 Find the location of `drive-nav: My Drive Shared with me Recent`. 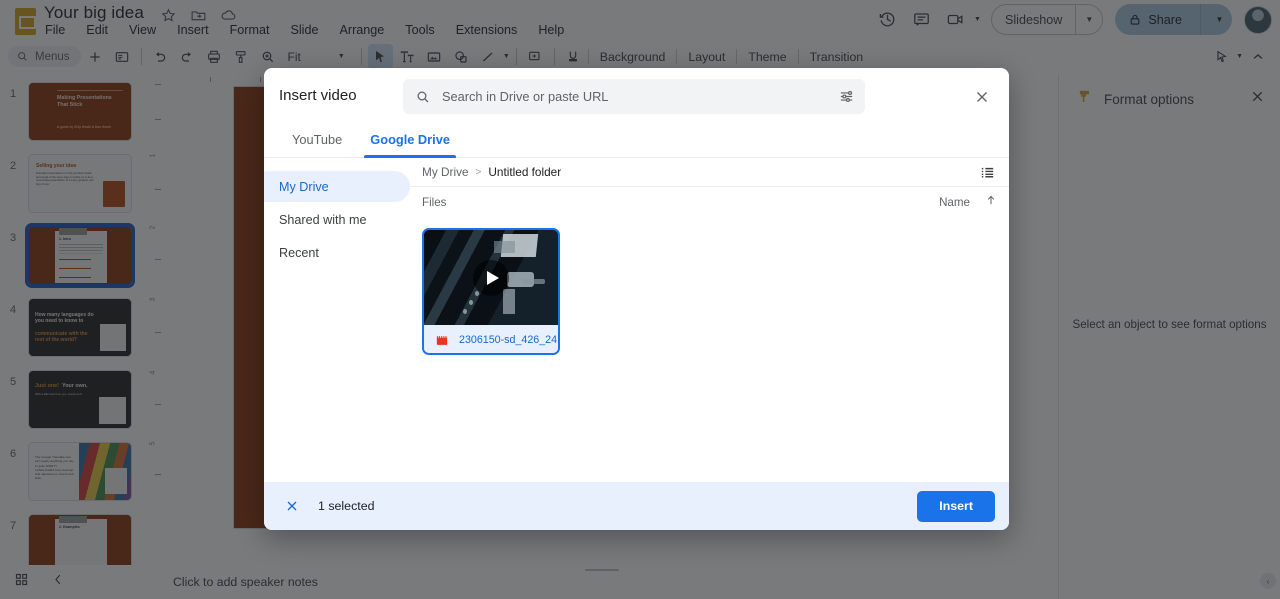

drive-nav: My Drive Shared with me Recent is located at coordinates (337, 320).